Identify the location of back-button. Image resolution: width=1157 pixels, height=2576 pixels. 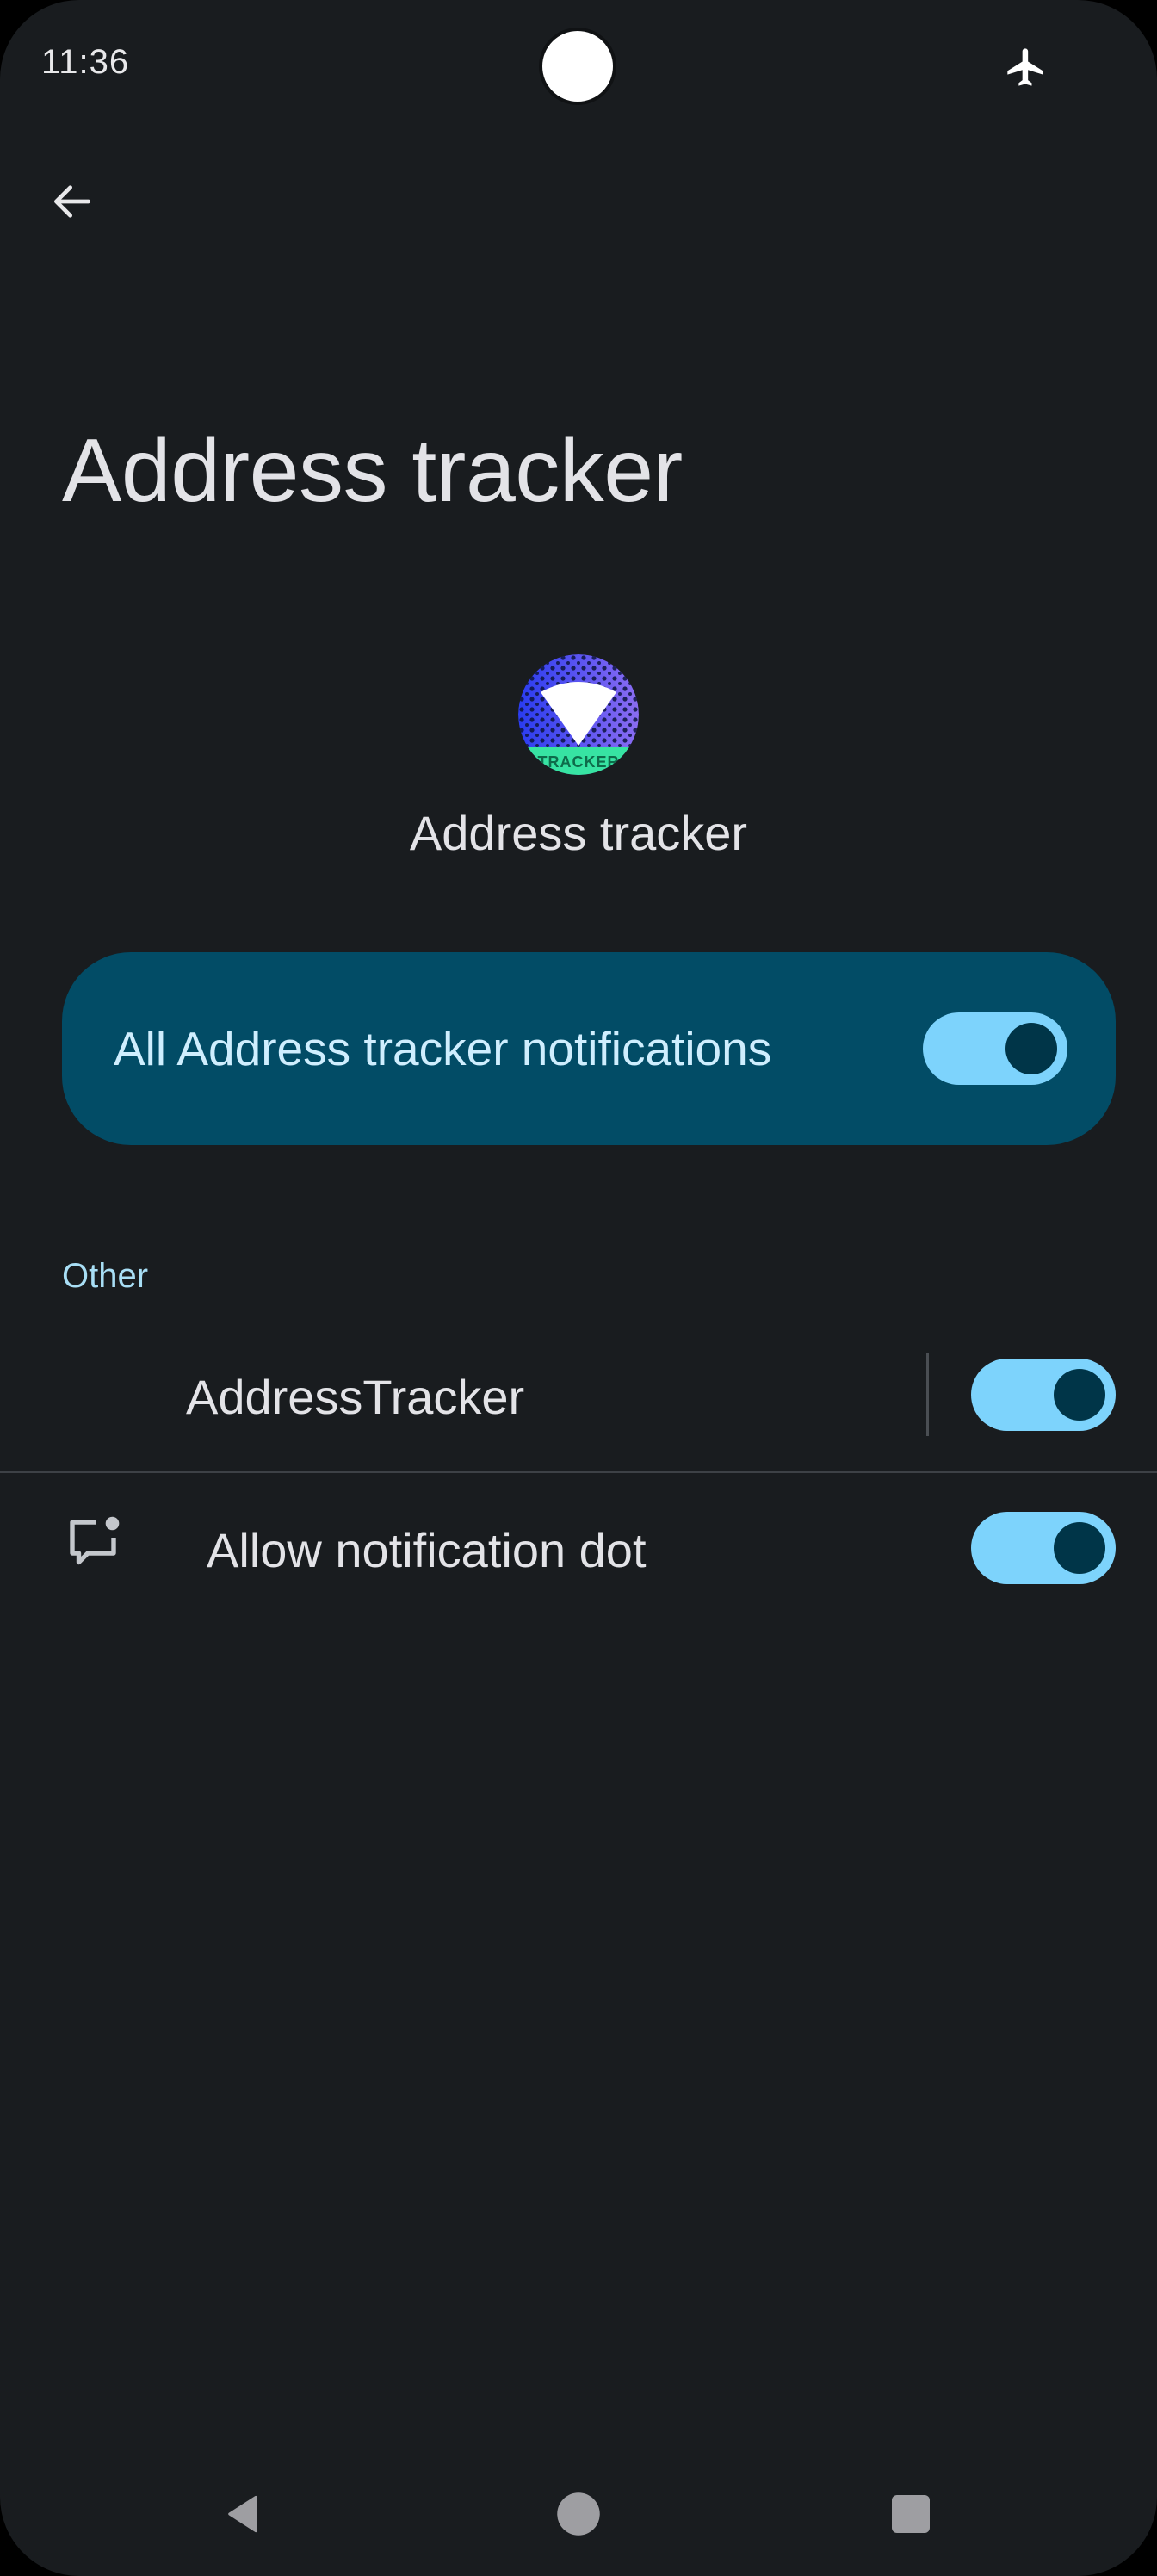
(72, 202).